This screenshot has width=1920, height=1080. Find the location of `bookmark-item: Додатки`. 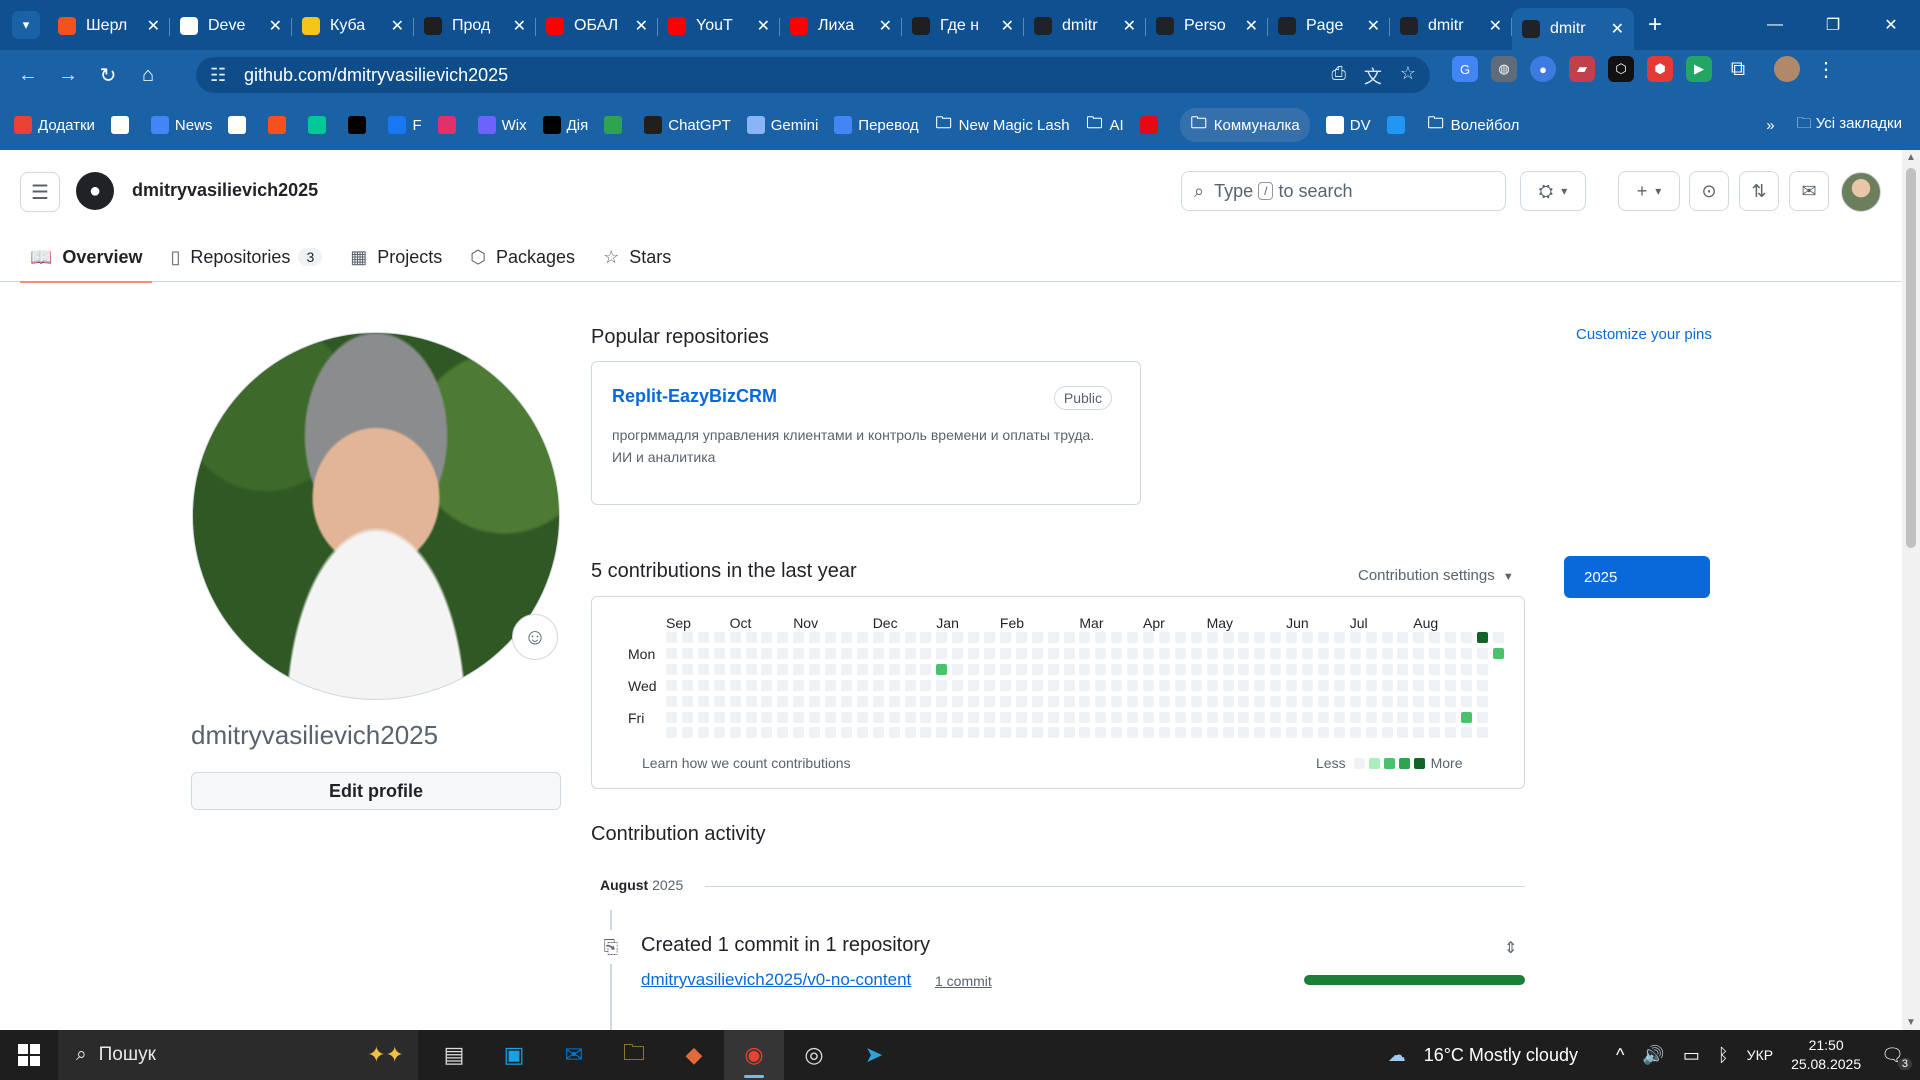

bookmark-item: Додатки is located at coordinates (54, 125).